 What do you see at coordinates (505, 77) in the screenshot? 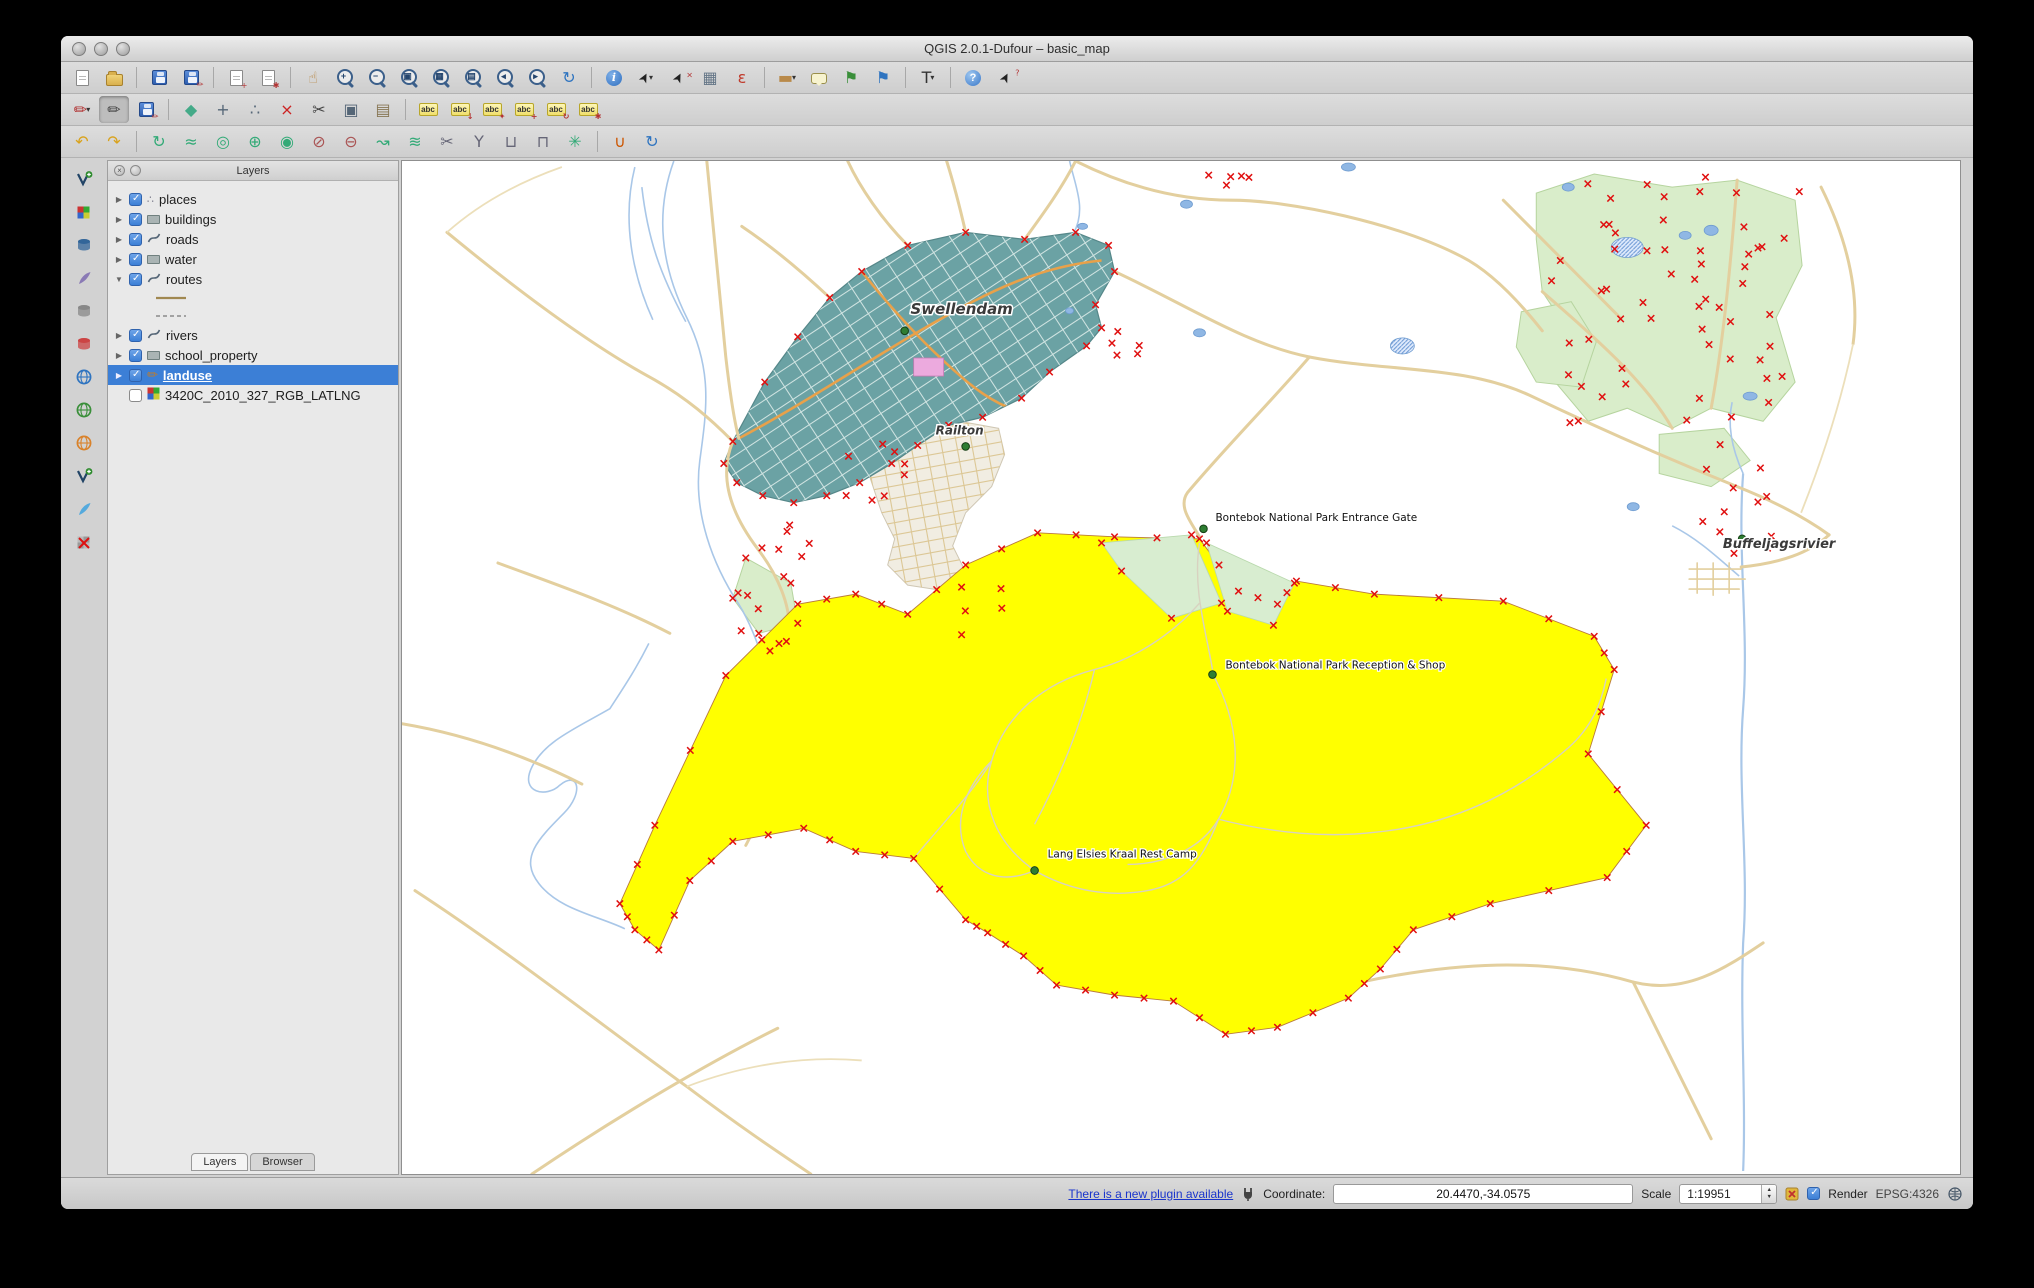
I see `zoom-last-button: ◂` at bounding box center [505, 77].